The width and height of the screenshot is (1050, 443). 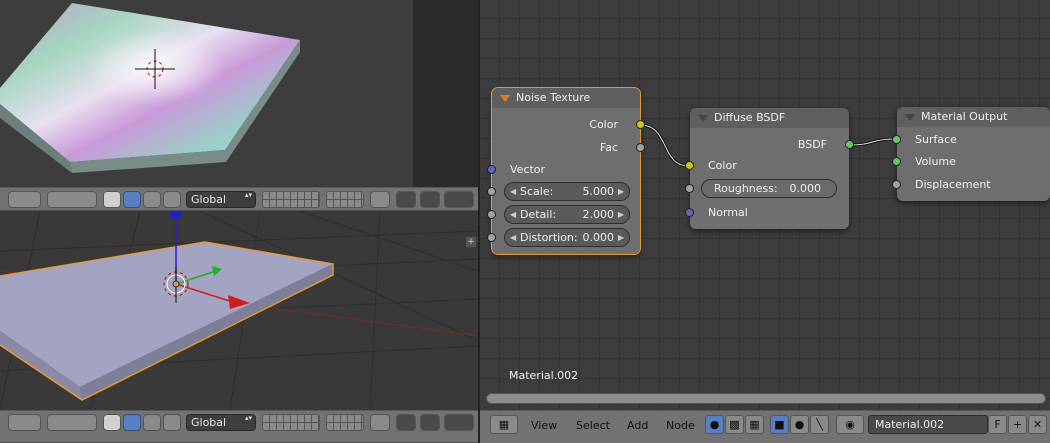 What do you see at coordinates (896, 139) in the screenshot?
I see `surface-input-socket` at bounding box center [896, 139].